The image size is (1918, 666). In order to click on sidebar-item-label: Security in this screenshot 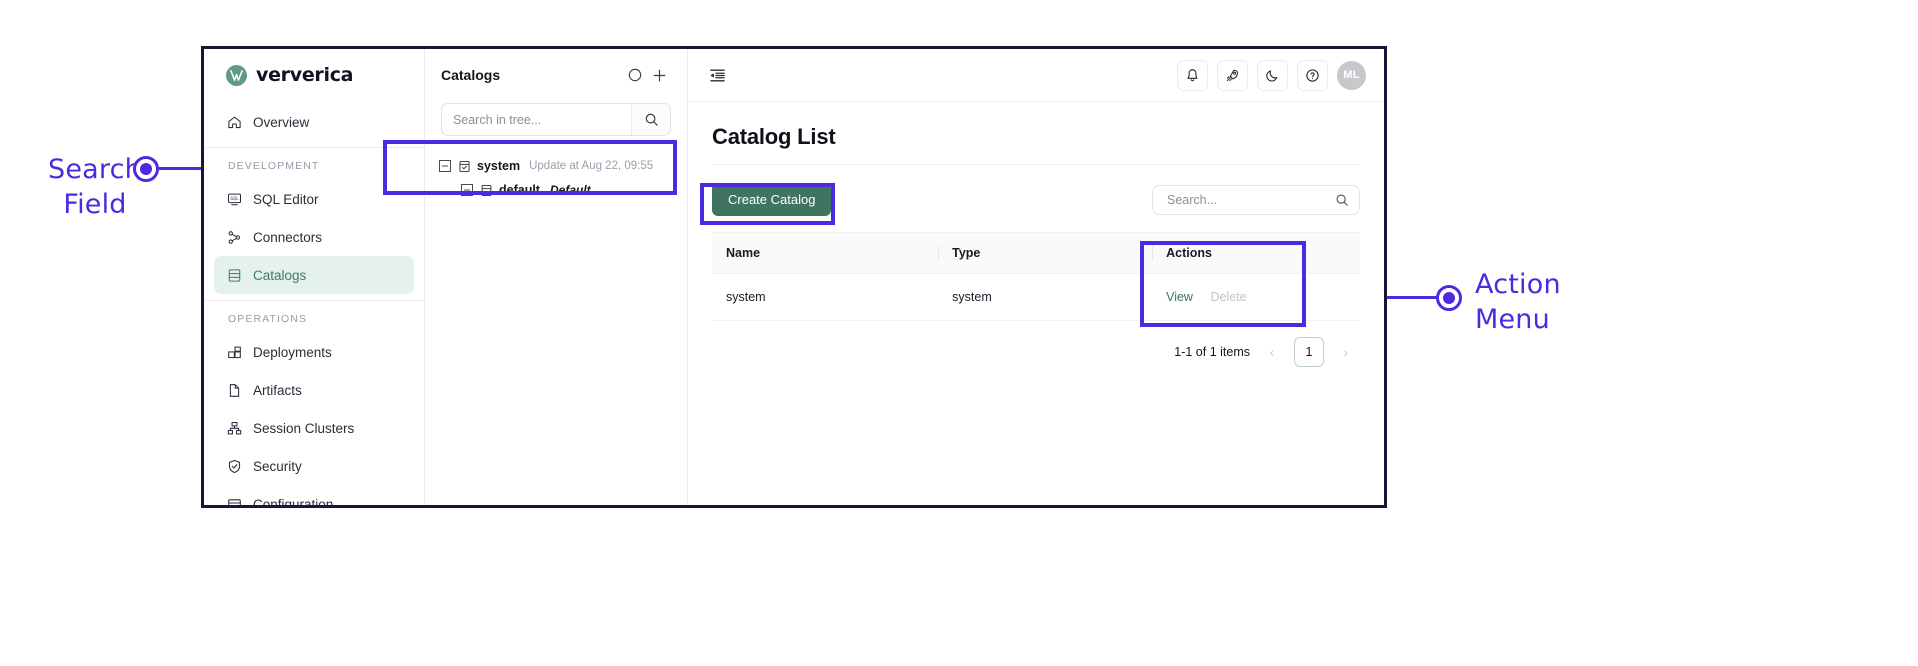, I will do `click(277, 466)`.